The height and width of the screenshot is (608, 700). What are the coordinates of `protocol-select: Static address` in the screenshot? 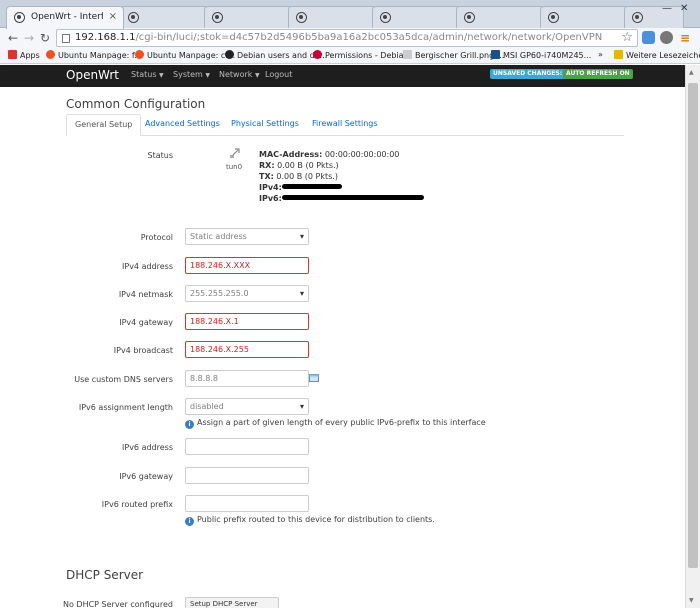 It's located at (247, 236).